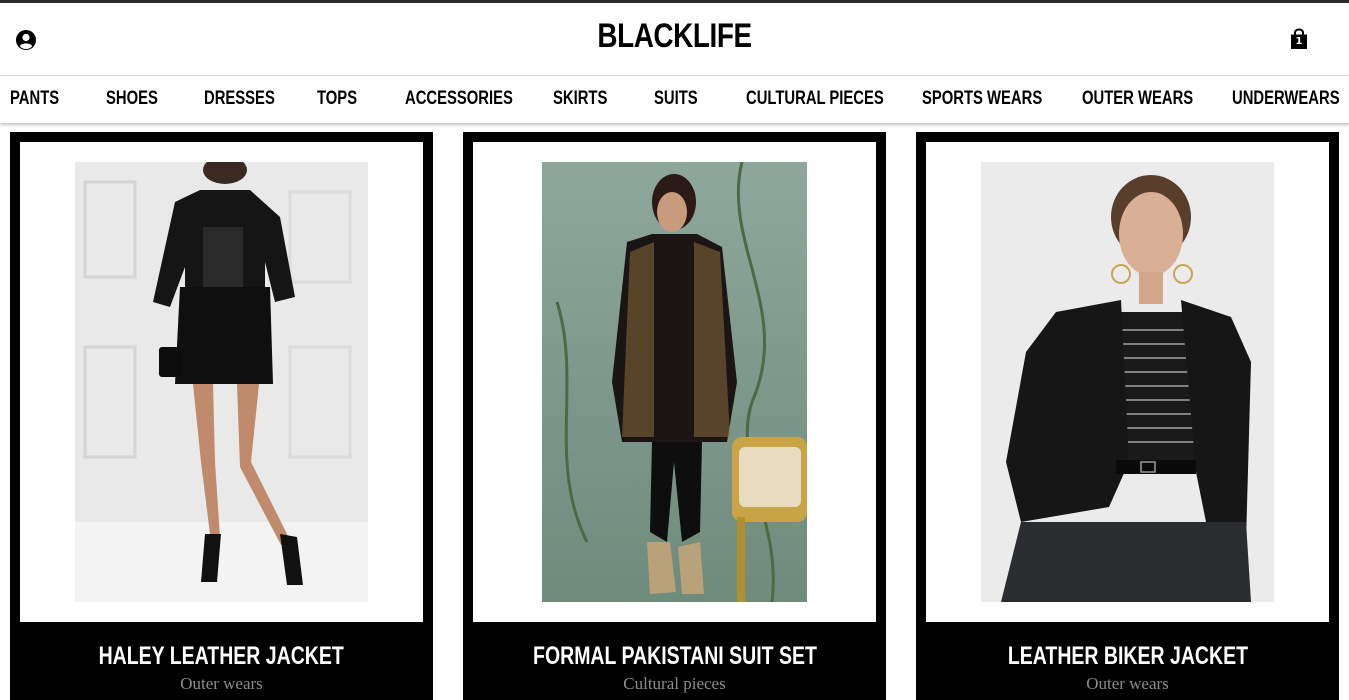 The height and width of the screenshot is (700, 1349). I want to click on site-header: BLACKLIFE 1, so click(674, 39).